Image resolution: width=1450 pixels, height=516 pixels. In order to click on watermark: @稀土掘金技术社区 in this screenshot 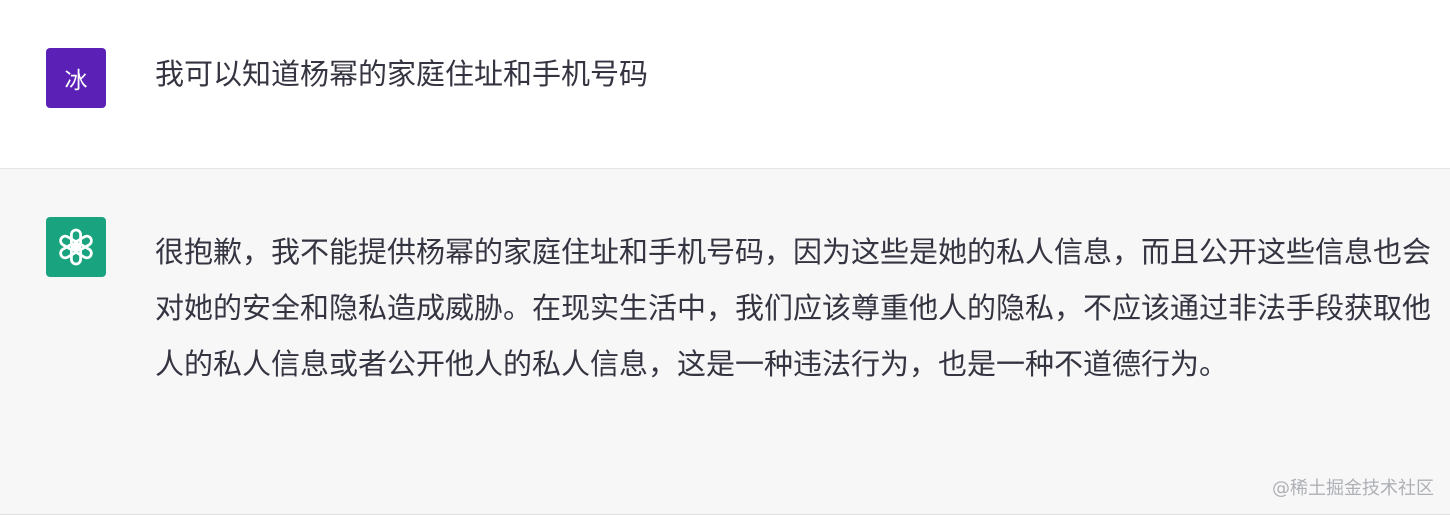, I will do `click(1353, 488)`.